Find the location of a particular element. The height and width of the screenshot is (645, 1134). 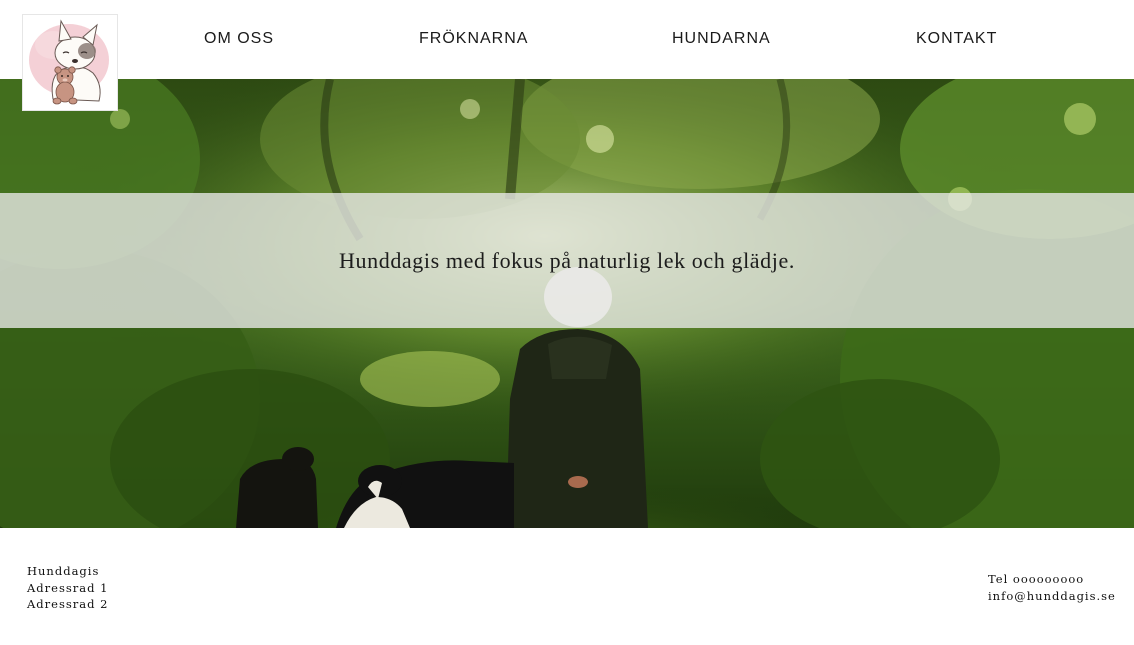

footer-phone: Tel ooooooooo is located at coordinates (1036, 579).